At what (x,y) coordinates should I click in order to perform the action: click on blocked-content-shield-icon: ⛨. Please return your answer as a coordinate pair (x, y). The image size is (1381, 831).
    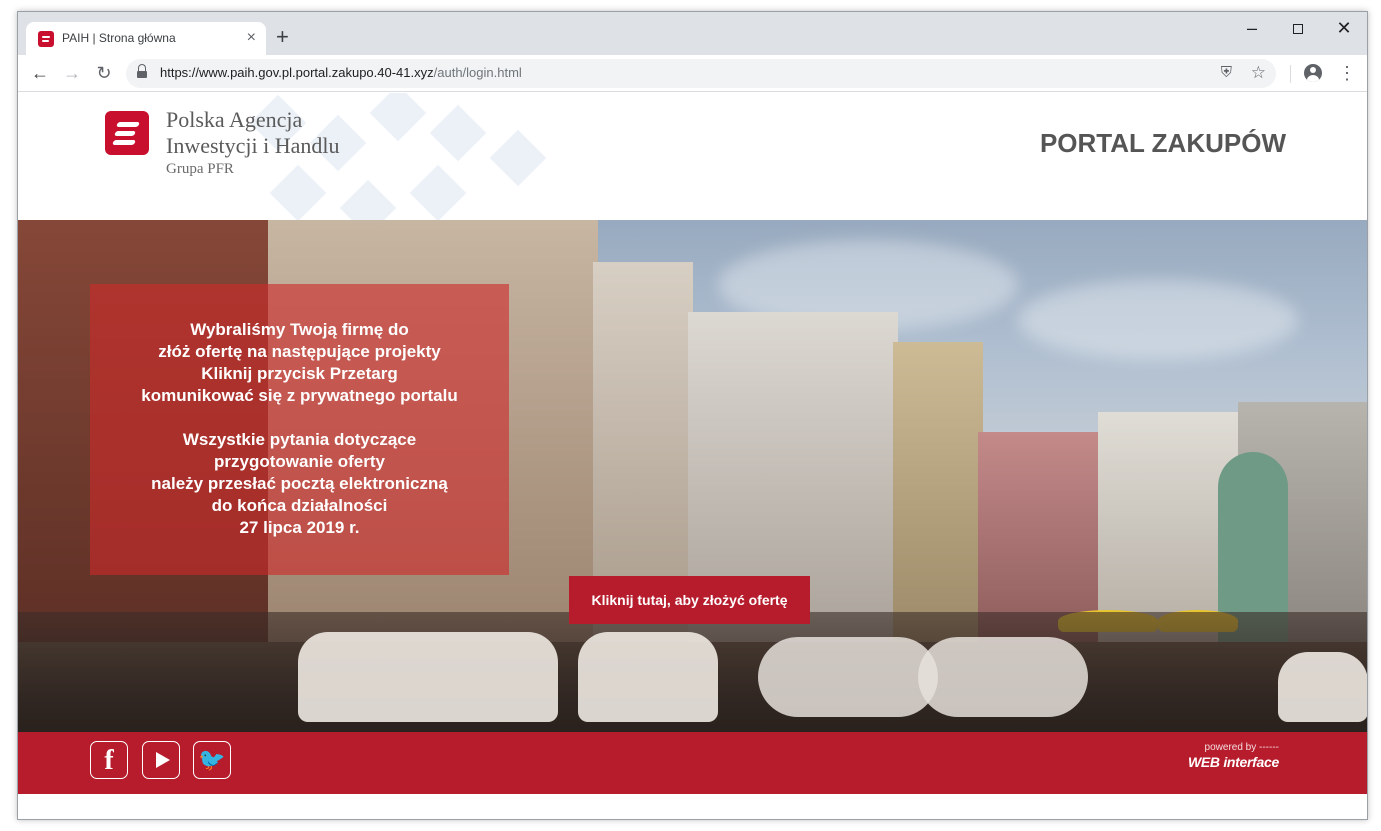
    Looking at the image, I should click on (1226, 73).